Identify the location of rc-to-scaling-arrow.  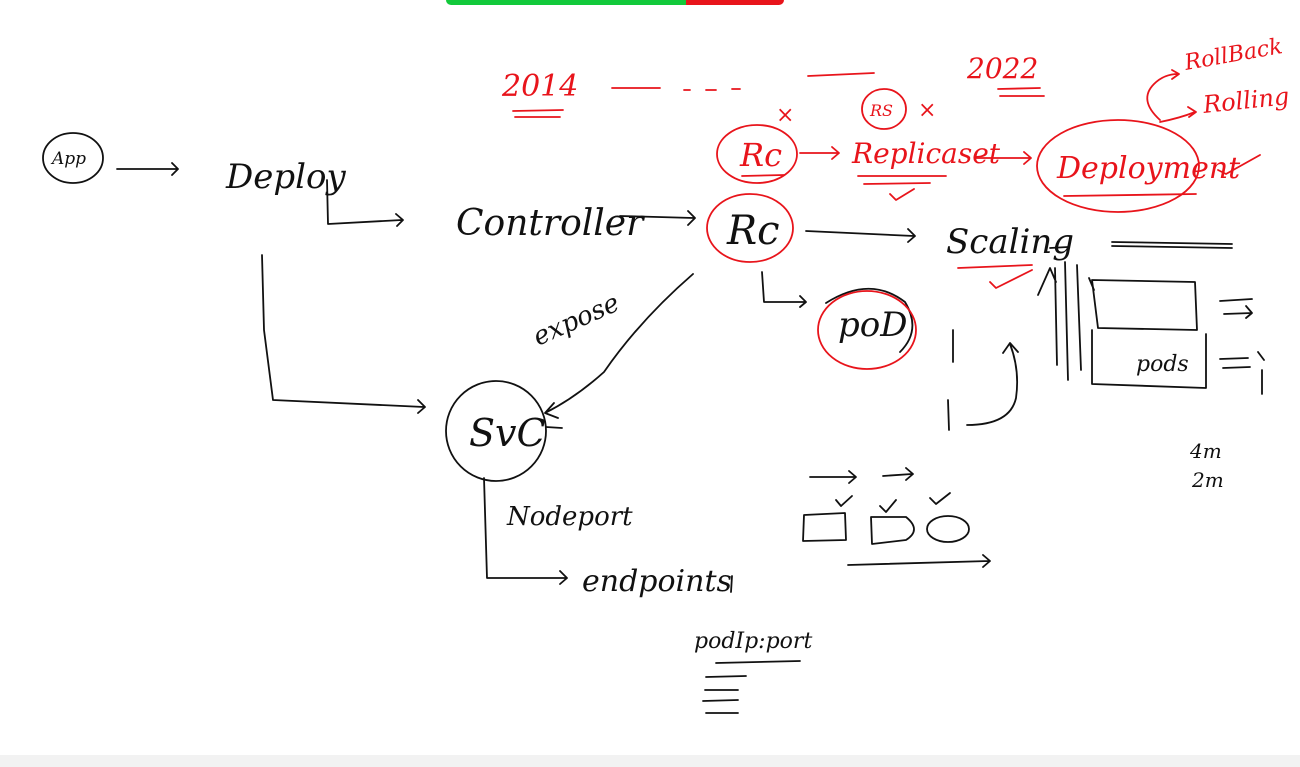
(860, 235).